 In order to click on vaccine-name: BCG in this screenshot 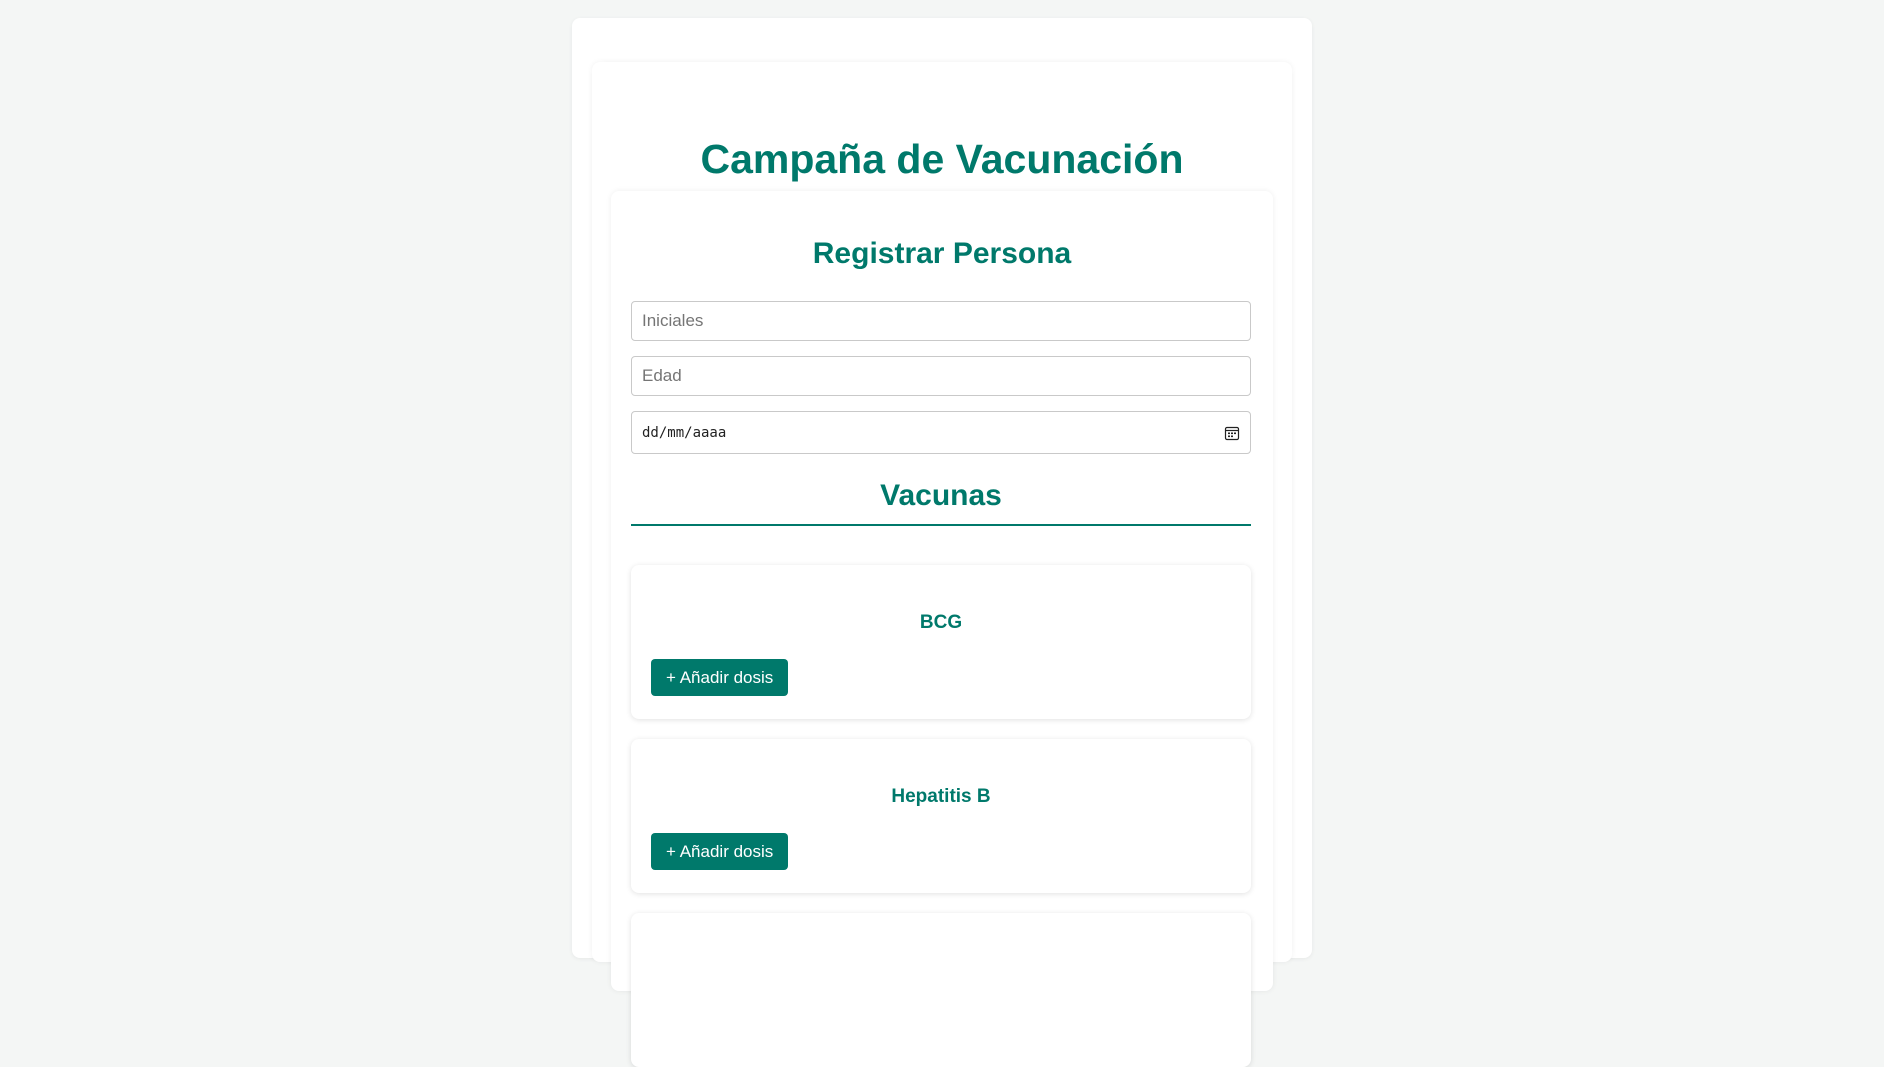, I will do `click(941, 622)`.